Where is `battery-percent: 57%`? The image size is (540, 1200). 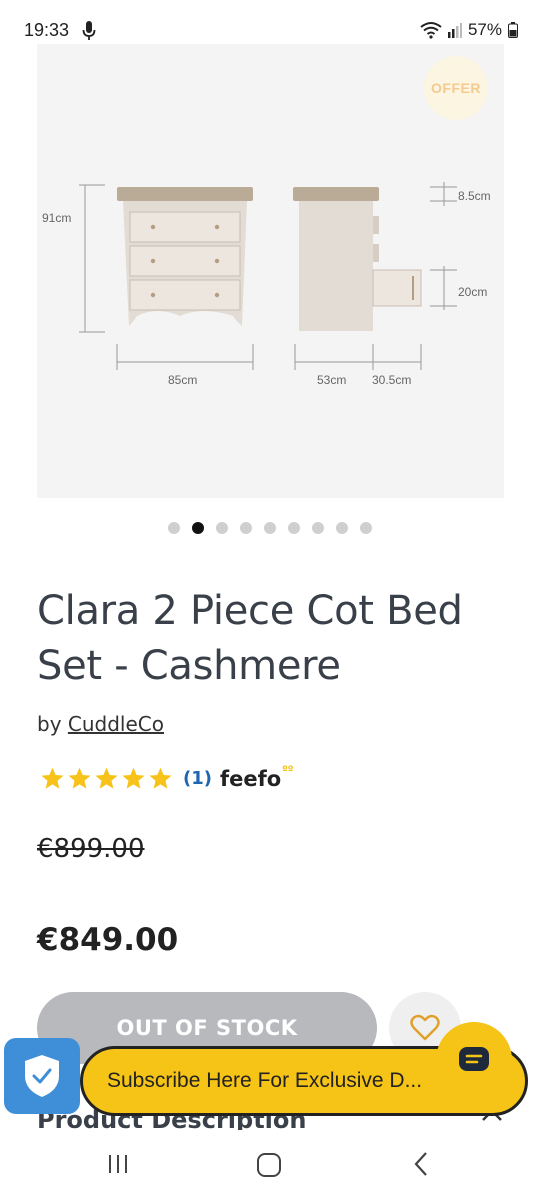
battery-percent: 57% is located at coordinates (484, 29).